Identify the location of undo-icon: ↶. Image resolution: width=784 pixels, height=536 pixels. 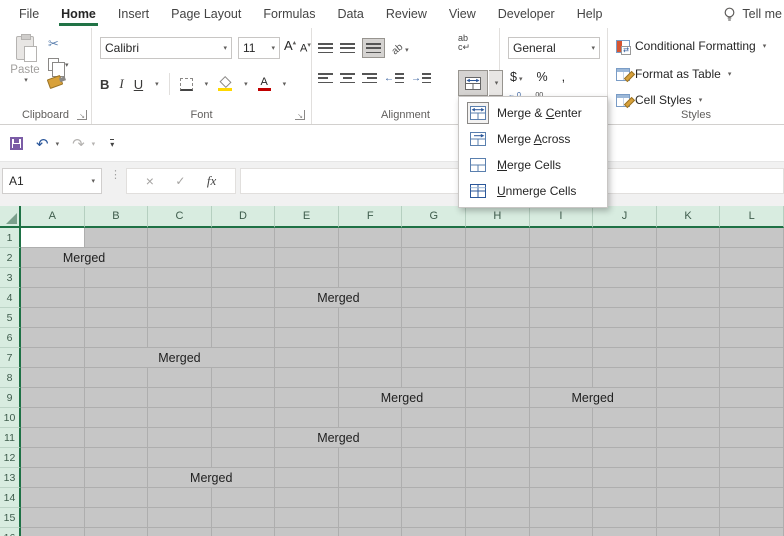
(42, 144).